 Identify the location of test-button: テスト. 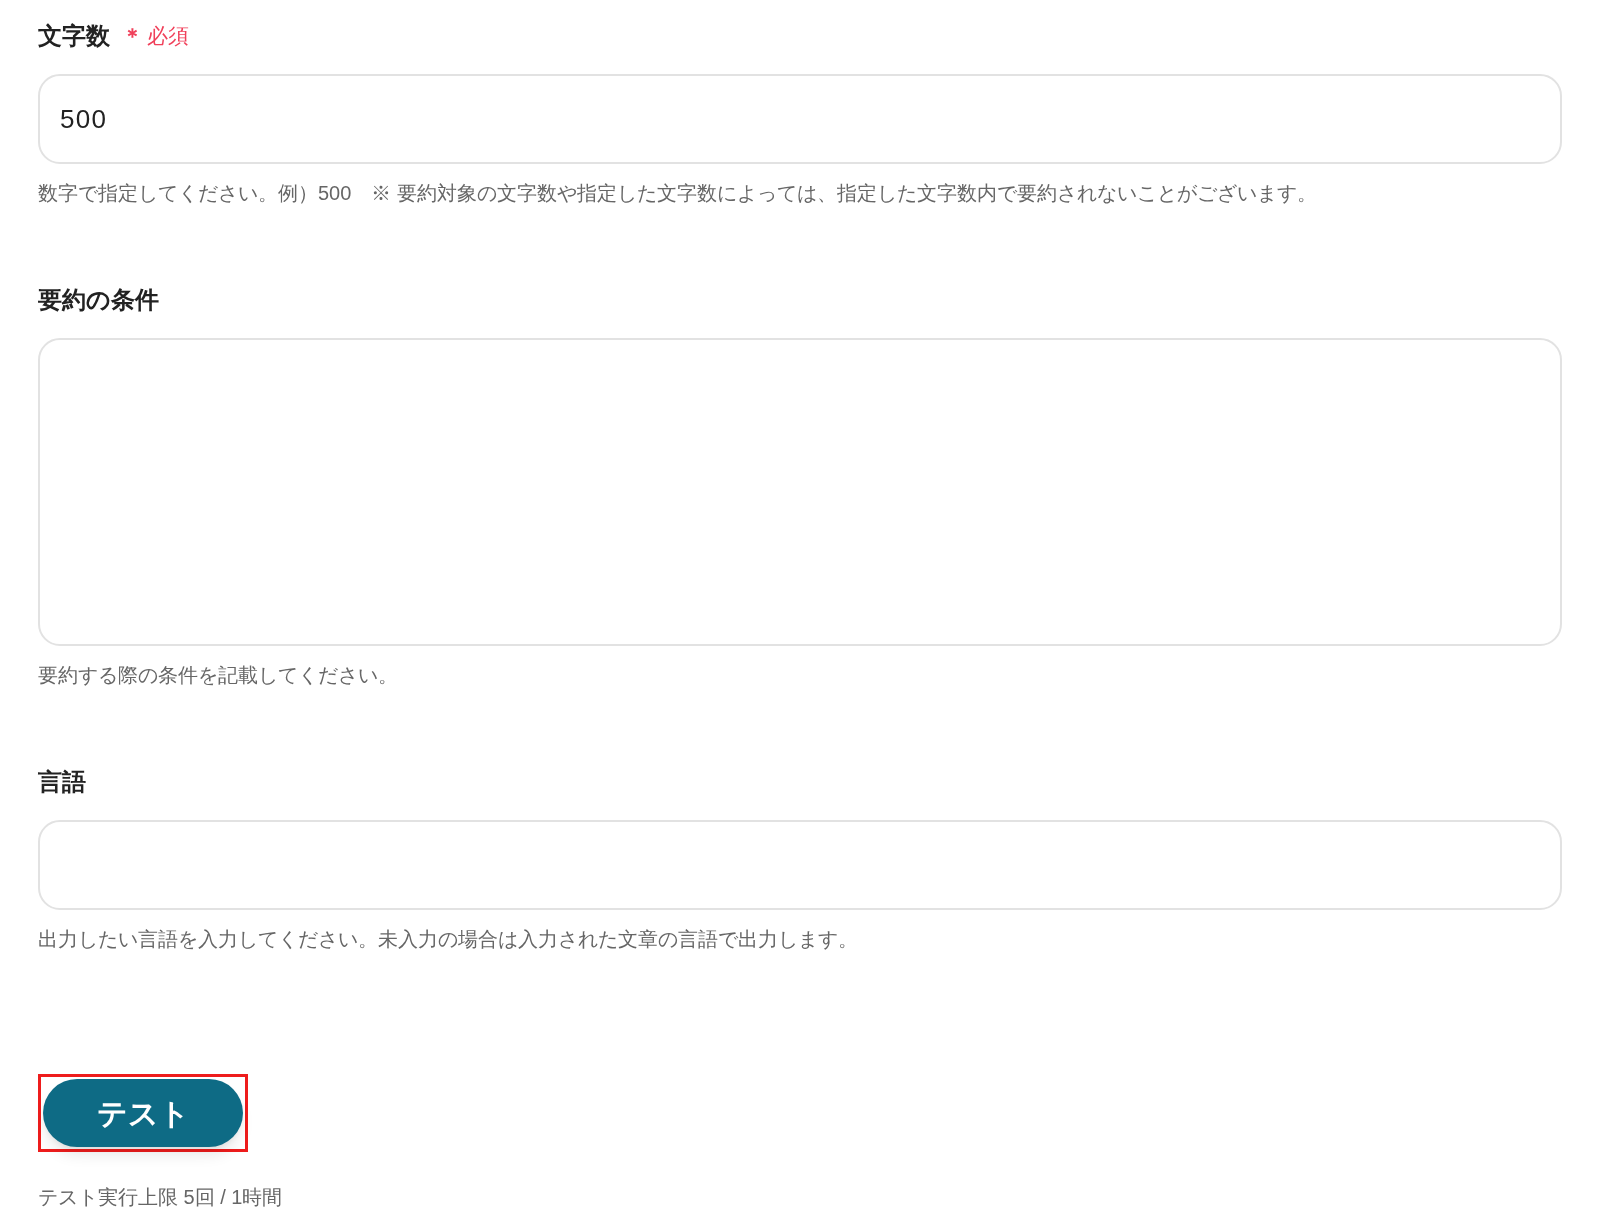
(143, 1113).